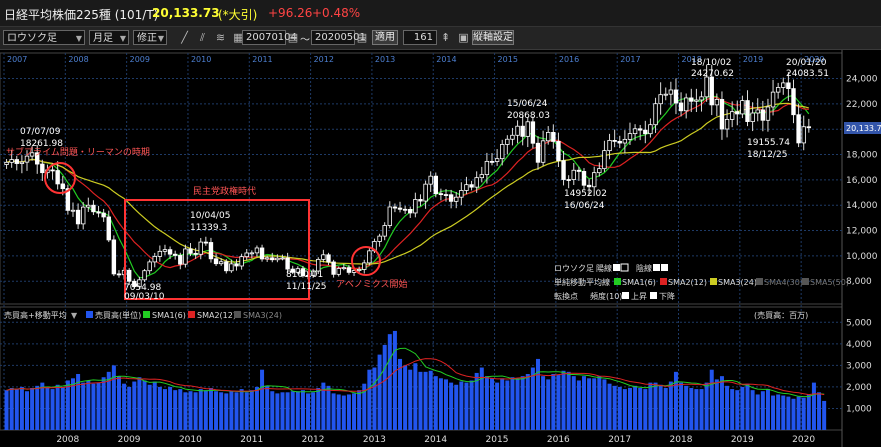 This screenshot has width=881, height=447. I want to click on volume-swatch, so click(89, 314).